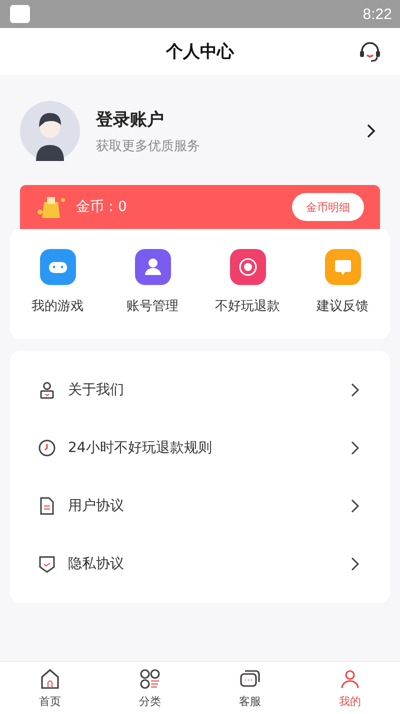 This screenshot has height=714, width=400. I want to click on shortcut-item: 建议反馈, so click(342, 282).